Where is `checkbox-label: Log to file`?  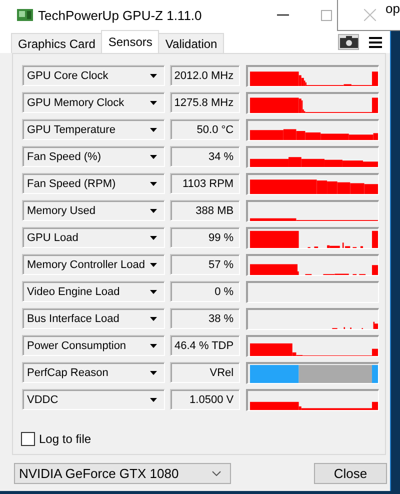
checkbox-label: Log to file is located at coordinates (65, 439).